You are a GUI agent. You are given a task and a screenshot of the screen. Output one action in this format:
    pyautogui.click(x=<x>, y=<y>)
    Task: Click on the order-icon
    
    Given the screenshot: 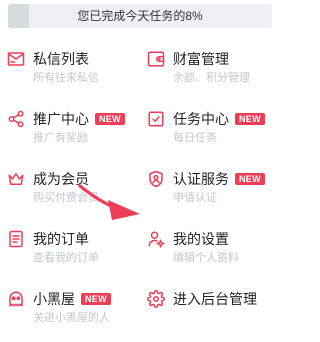 What is the action you would take?
    pyautogui.click(x=16, y=239)
    